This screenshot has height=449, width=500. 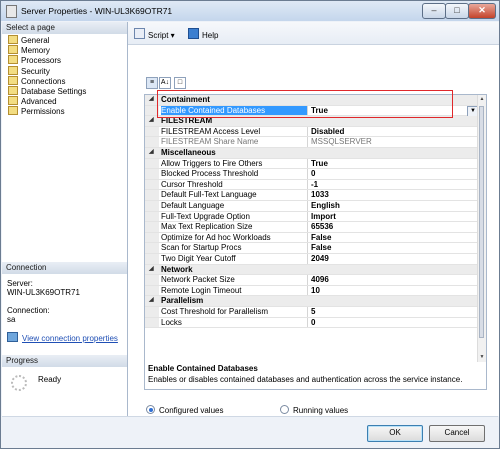 I want to click on property-row: Cursor Threshold -1, so click(x=311, y=185).